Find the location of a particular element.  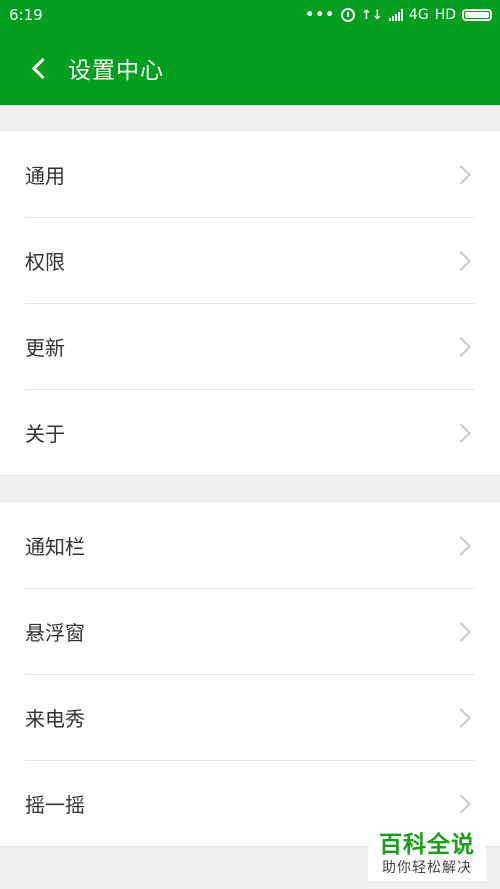

signal-icon is located at coordinates (395, 15).